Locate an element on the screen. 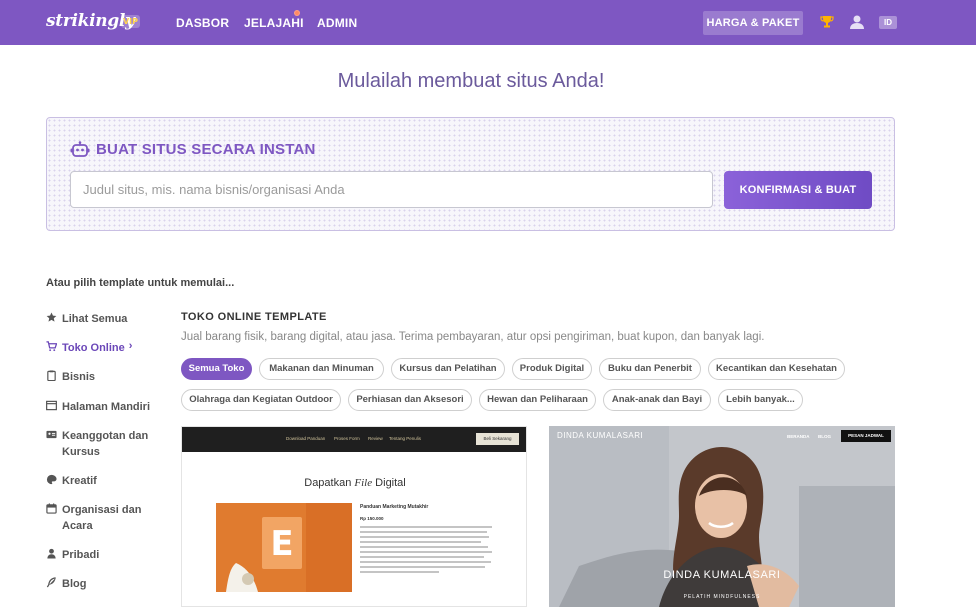 The image size is (976, 607). template-hero-name: DINDA KUMALASARI is located at coordinates (722, 575).